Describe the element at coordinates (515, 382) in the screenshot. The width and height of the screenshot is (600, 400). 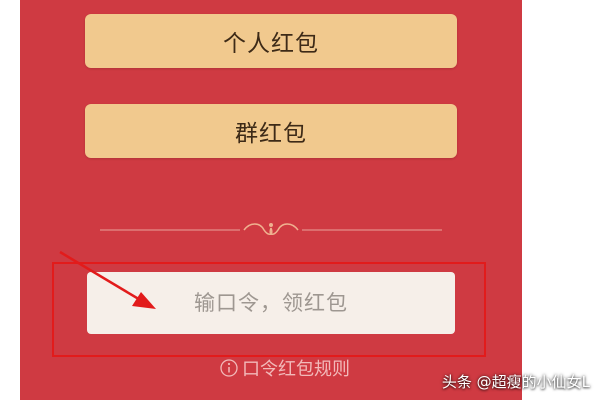
I see `watermark: 头条 @超瘦的小仙女L` at that location.